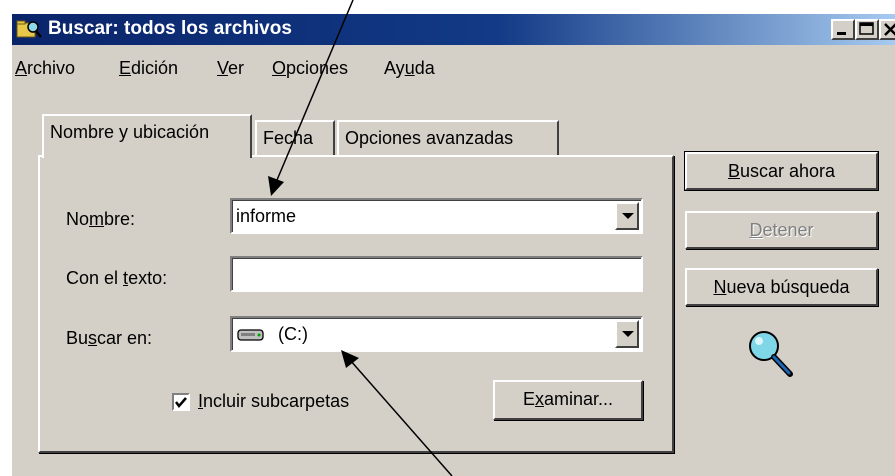 This screenshot has width=895, height=476. What do you see at coordinates (117, 278) in the screenshot?
I see `texto-label: Con el texto:` at bounding box center [117, 278].